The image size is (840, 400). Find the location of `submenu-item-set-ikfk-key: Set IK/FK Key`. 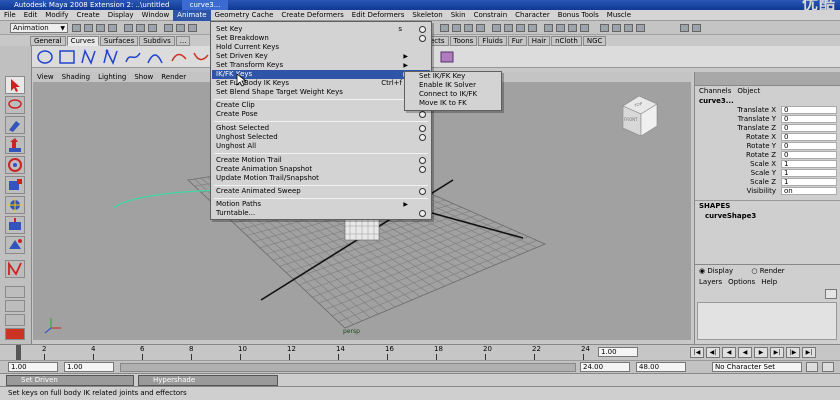

submenu-item-set-ikfk-key: Set IK/FK Key is located at coordinates (453, 76).